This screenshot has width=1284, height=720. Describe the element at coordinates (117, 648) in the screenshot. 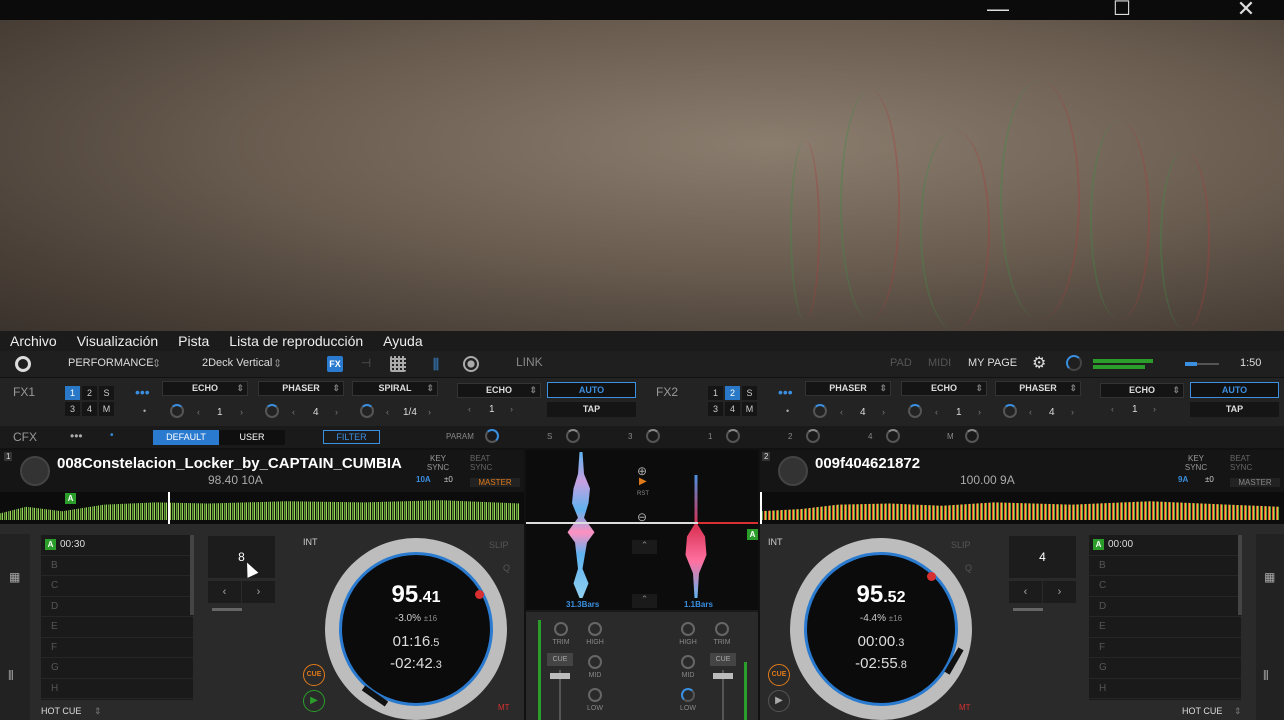

I see `deck1-hotcue-f: F` at that location.